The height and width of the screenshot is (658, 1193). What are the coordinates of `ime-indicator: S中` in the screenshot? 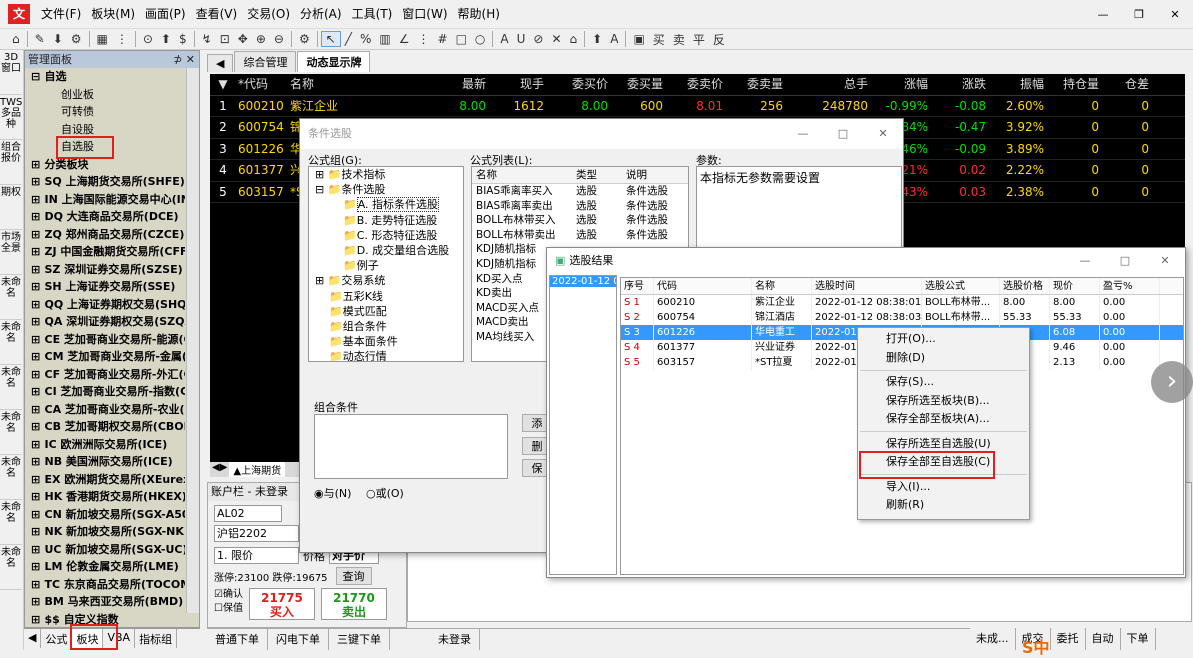 It's located at (1036, 646).